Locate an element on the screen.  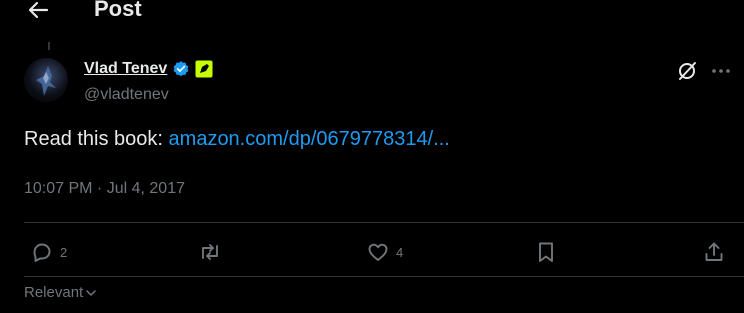
bookmark-button is located at coordinates (546, 252).